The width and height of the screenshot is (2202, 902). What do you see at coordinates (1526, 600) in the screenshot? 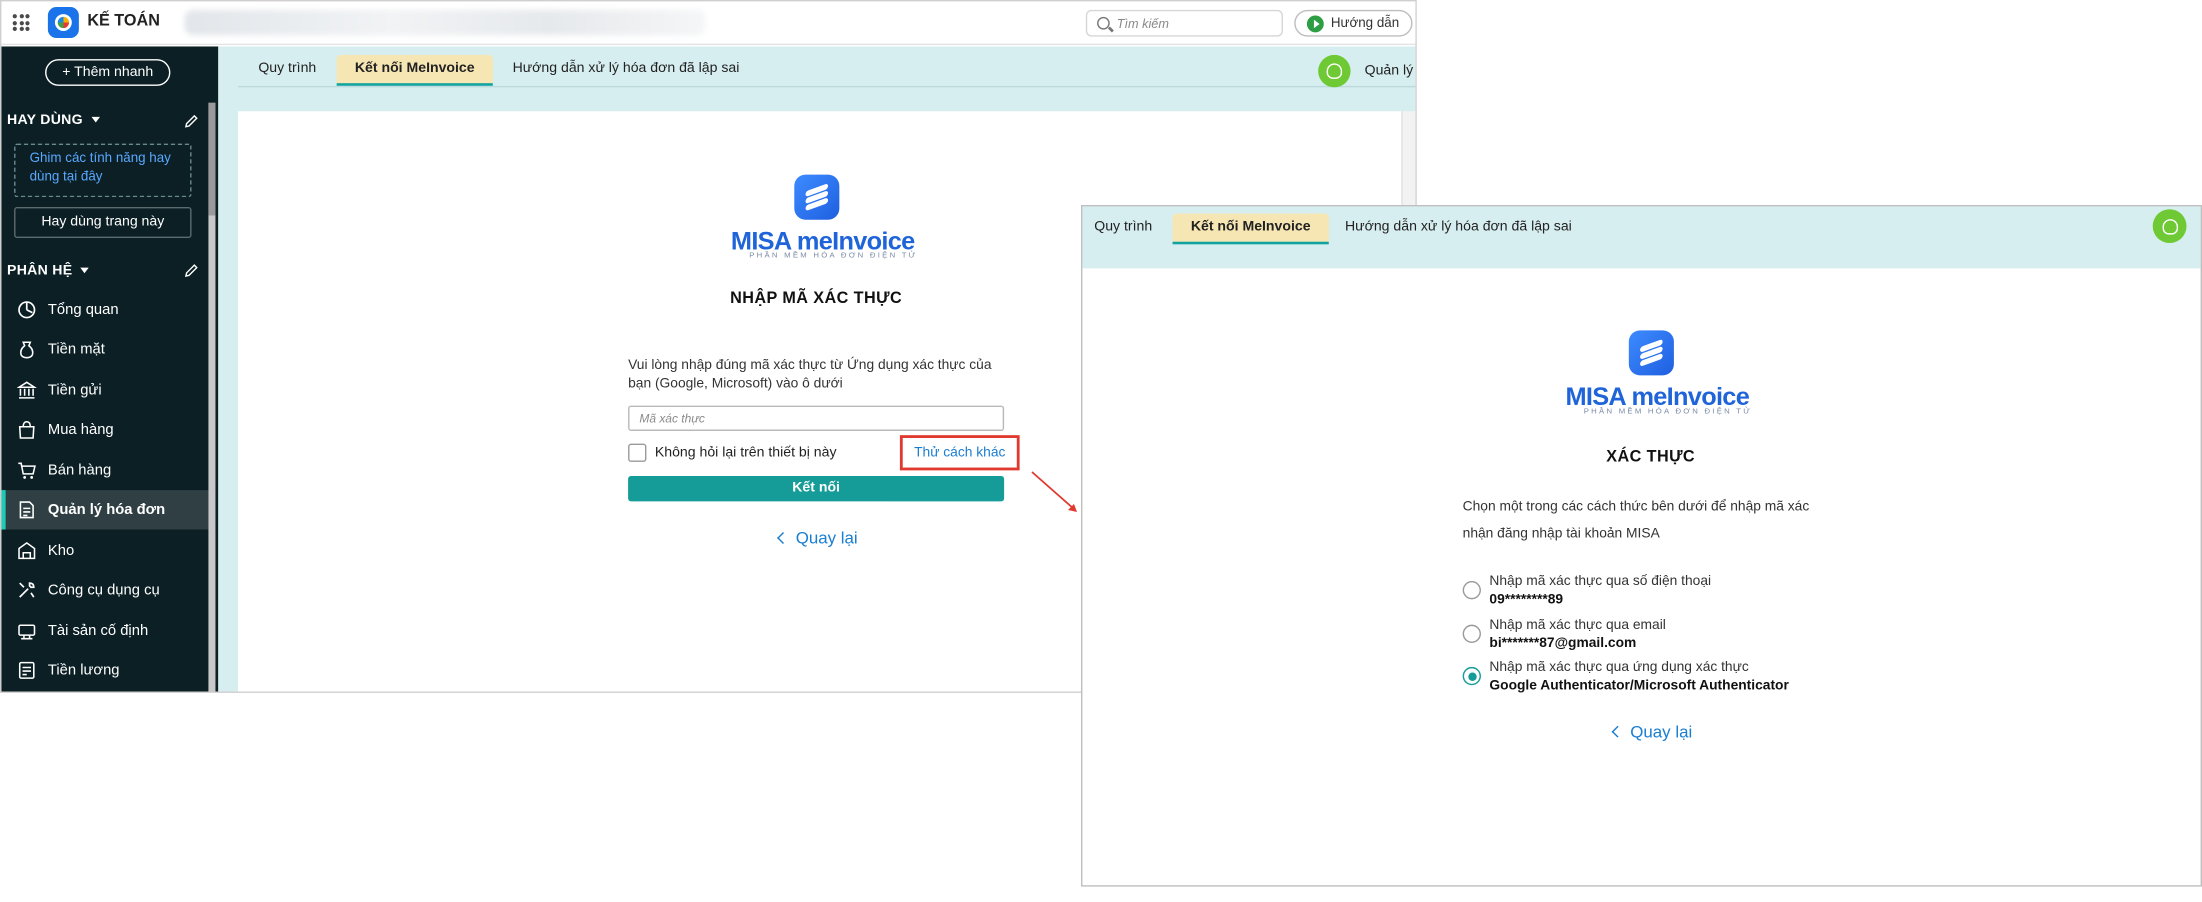
I see `phone-method-value: 09********89` at bounding box center [1526, 600].